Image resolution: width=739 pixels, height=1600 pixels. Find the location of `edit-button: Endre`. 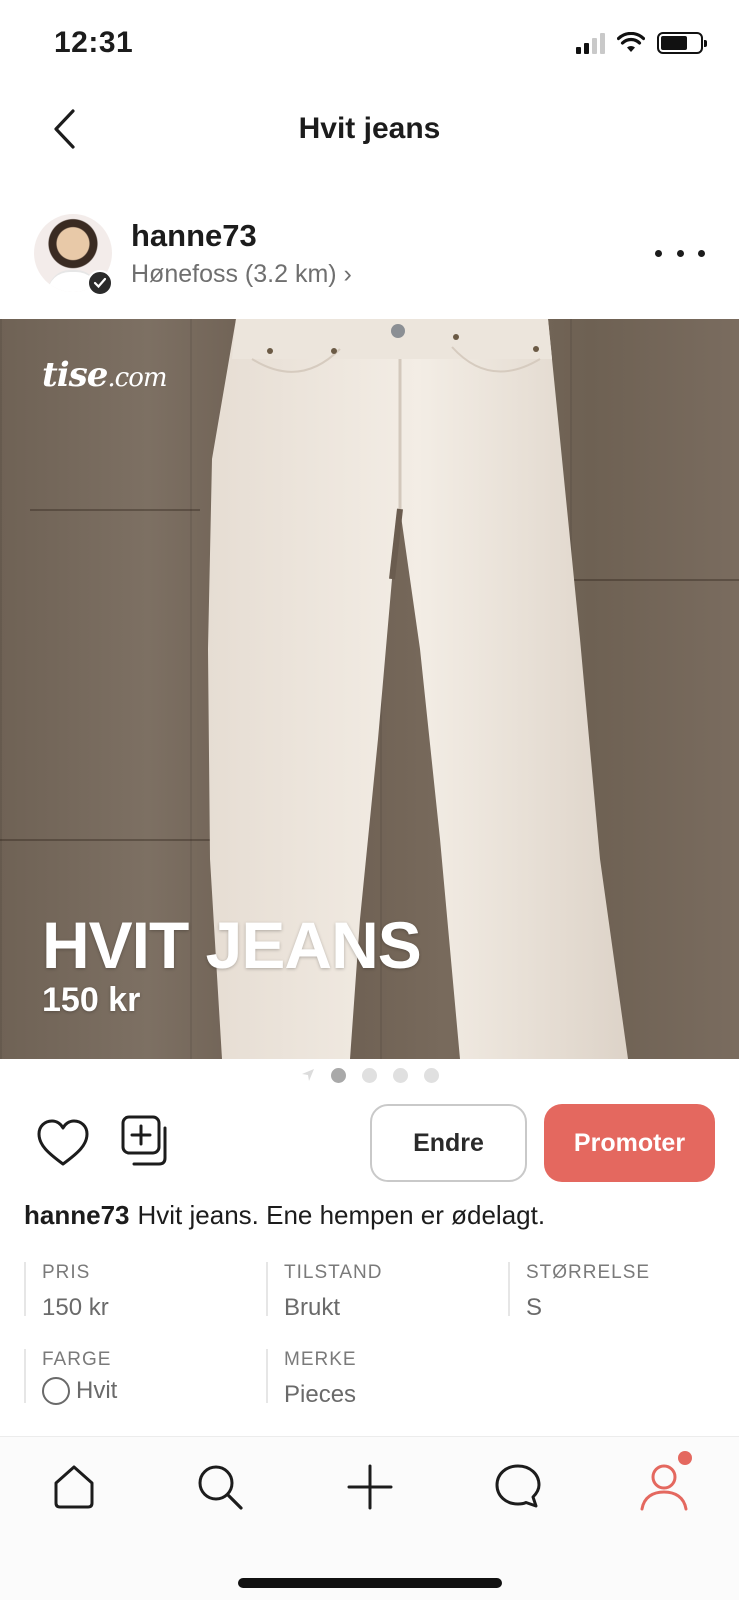

edit-button: Endre is located at coordinates (448, 1143).